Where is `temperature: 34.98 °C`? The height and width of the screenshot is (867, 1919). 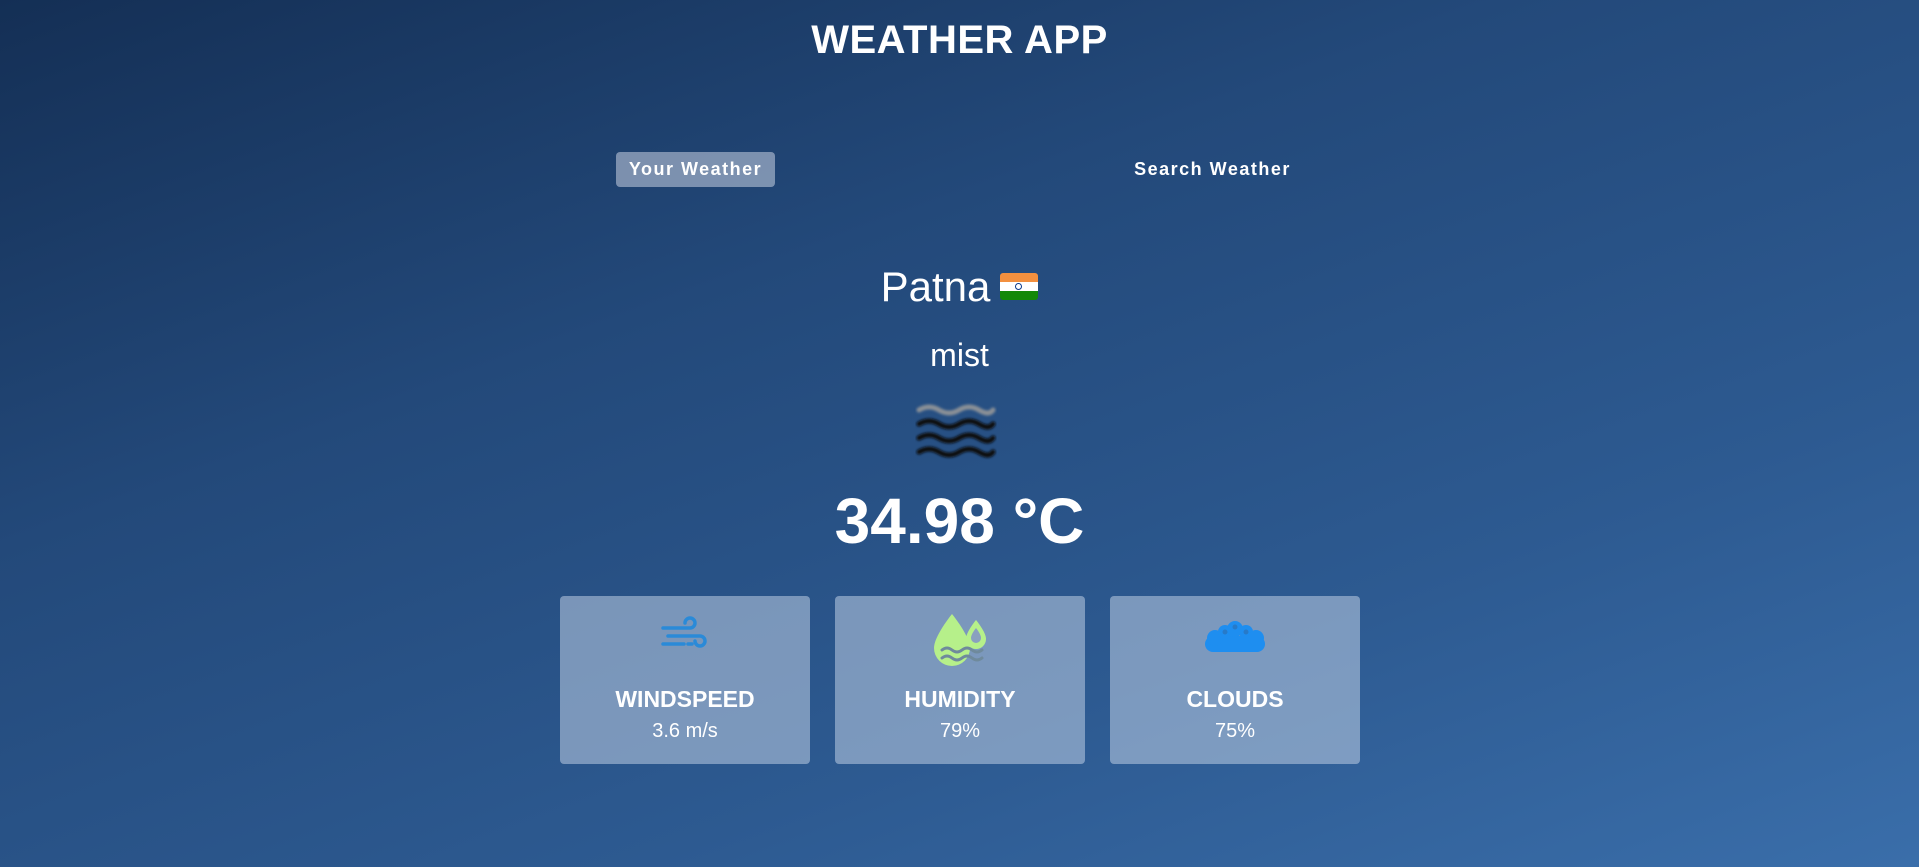
temperature: 34.98 °C is located at coordinates (959, 521).